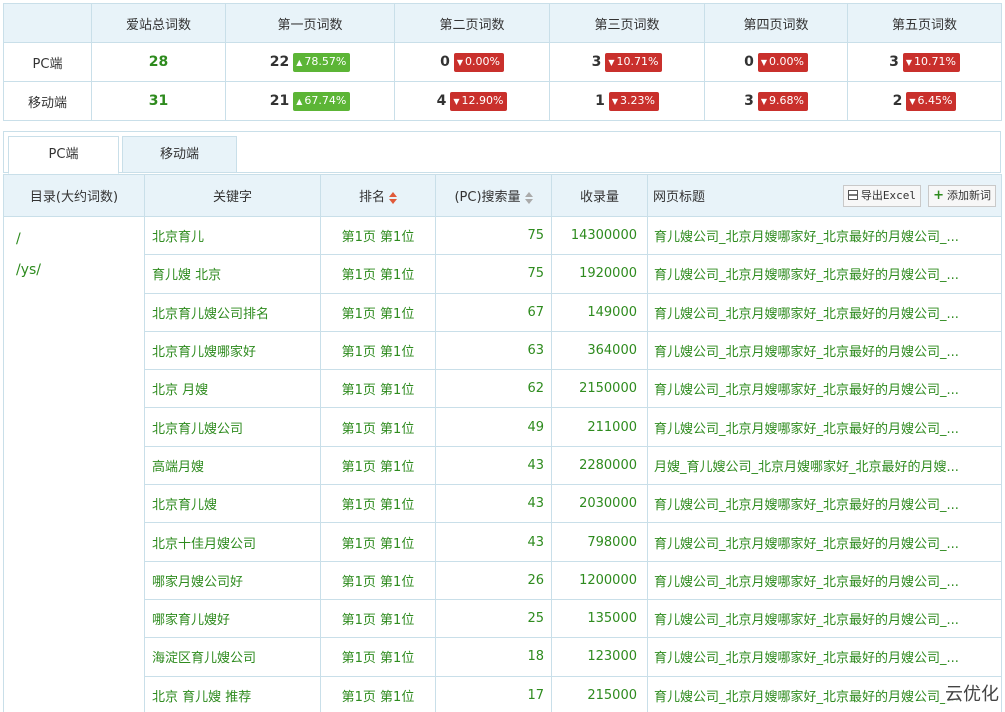 This screenshot has height=712, width=1005. I want to click on arrow-up-icon: ▲, so click(299, 62).